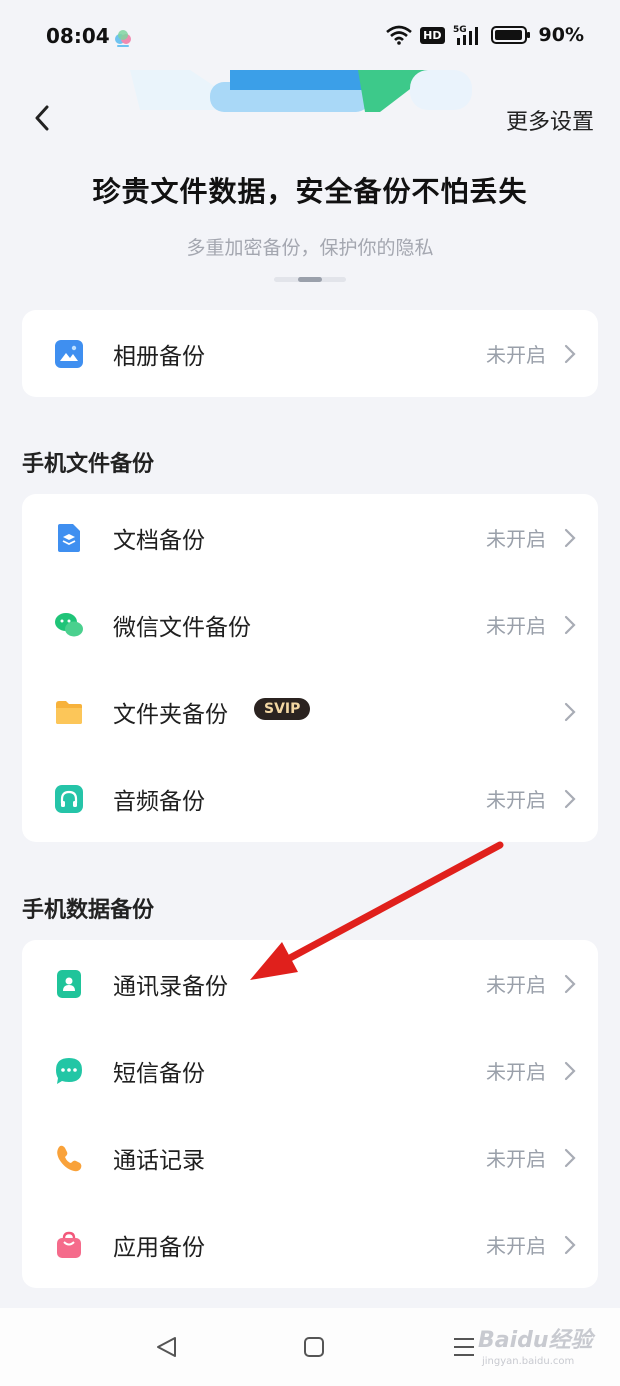  I want to click on status-bar: 08:04 HD 5G 90%, so click(310, 36).